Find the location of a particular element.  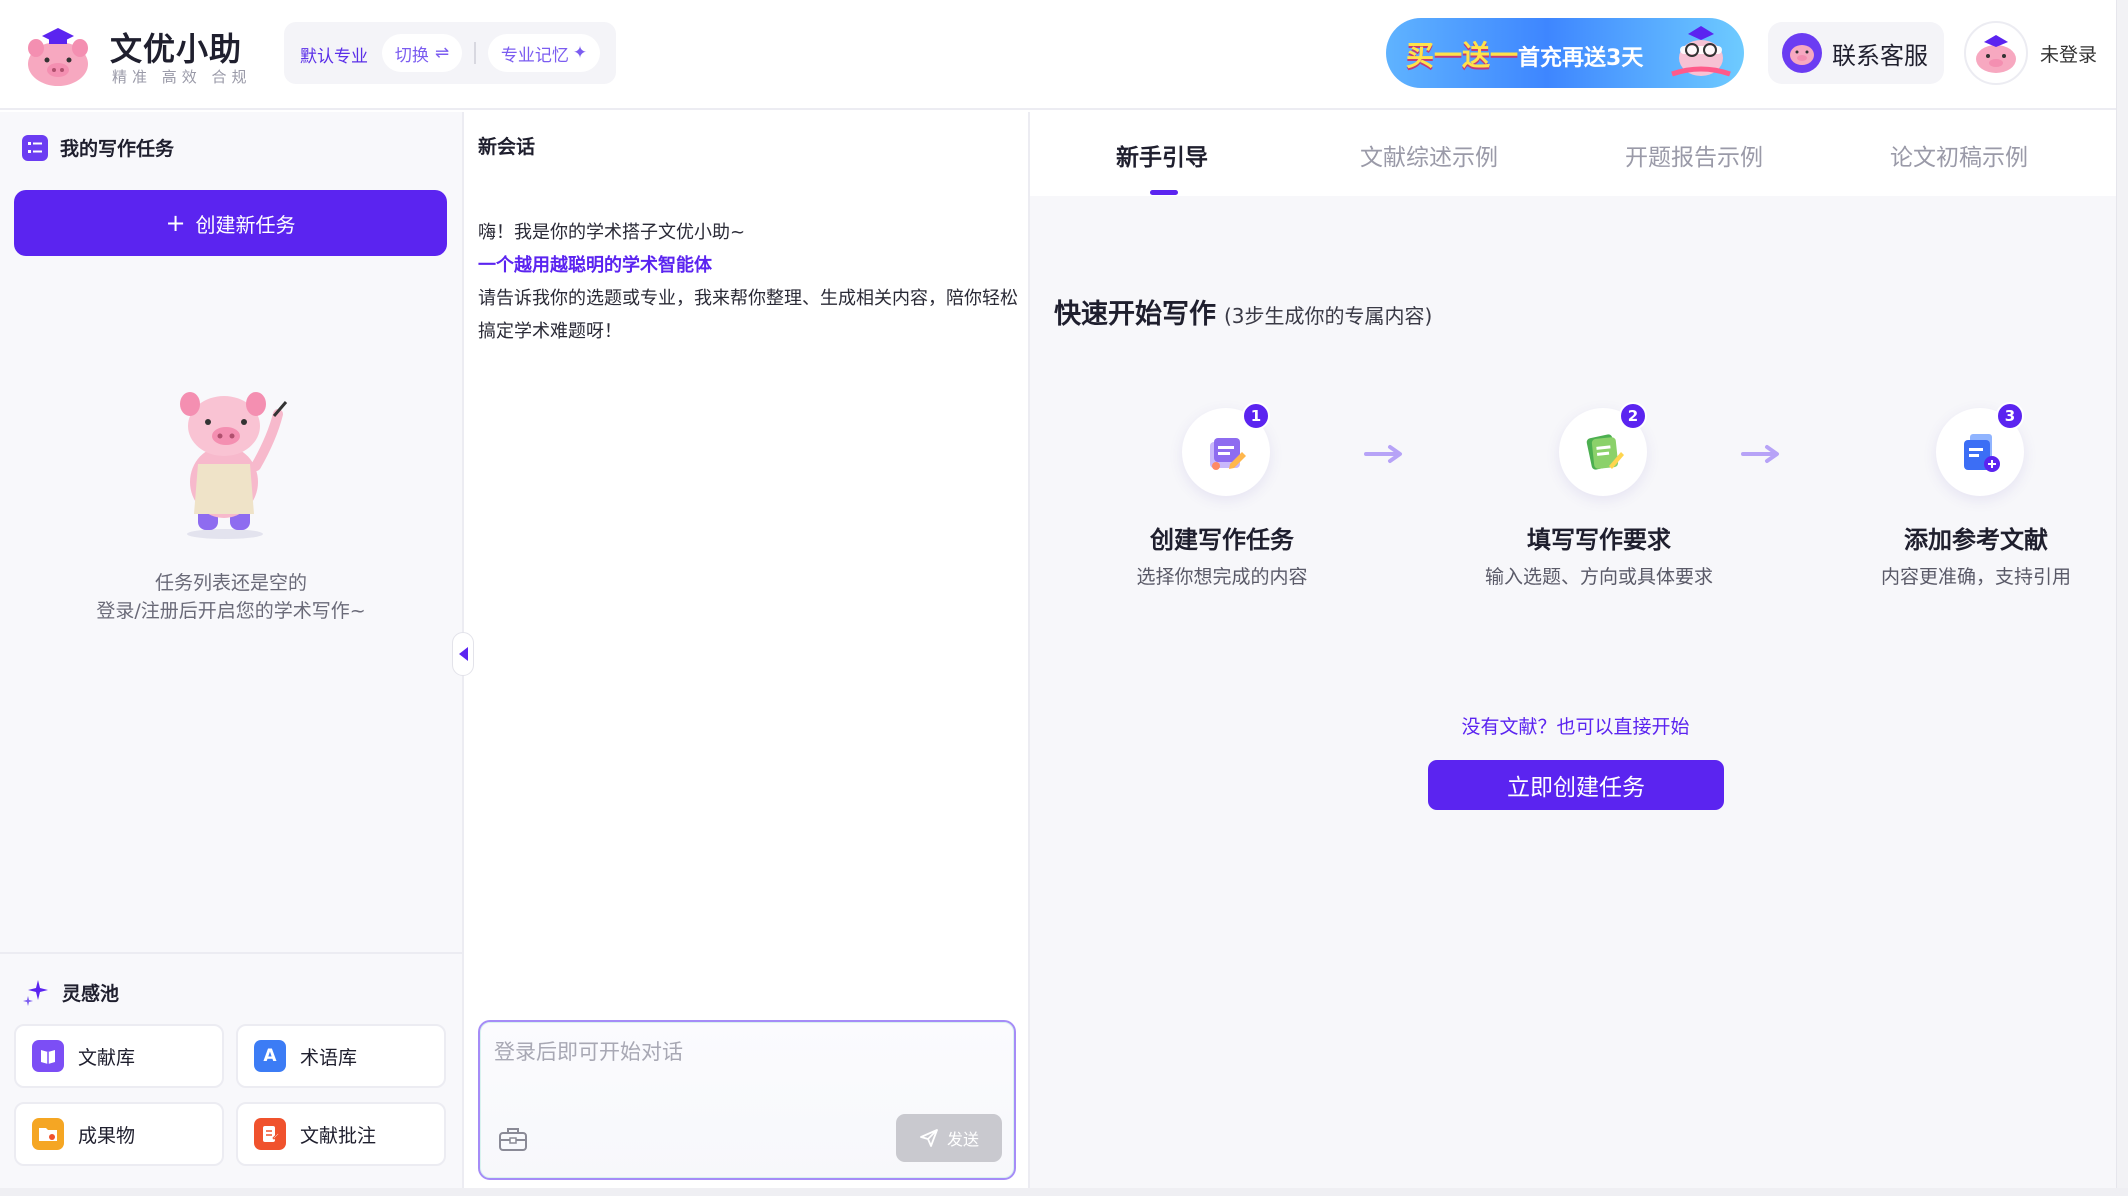

brand: 文优小助 精准 高效 合规 is located at coordinates (142, 55).